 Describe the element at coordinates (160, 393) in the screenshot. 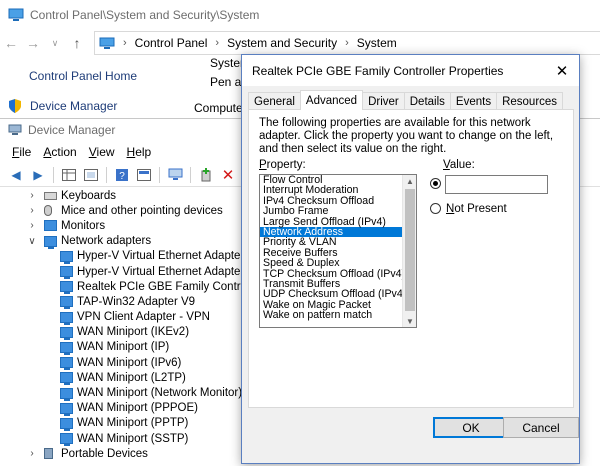

I see `tree-item-label: WAN Miniport (Network Monitor)` at that location.